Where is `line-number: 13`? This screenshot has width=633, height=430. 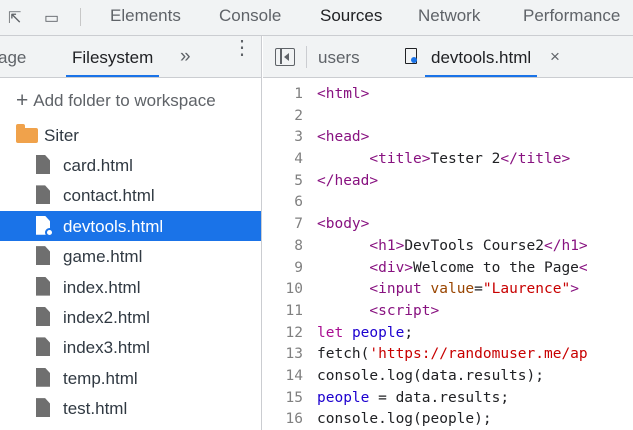 line-number: 13 is located at coordinates (294, 354).